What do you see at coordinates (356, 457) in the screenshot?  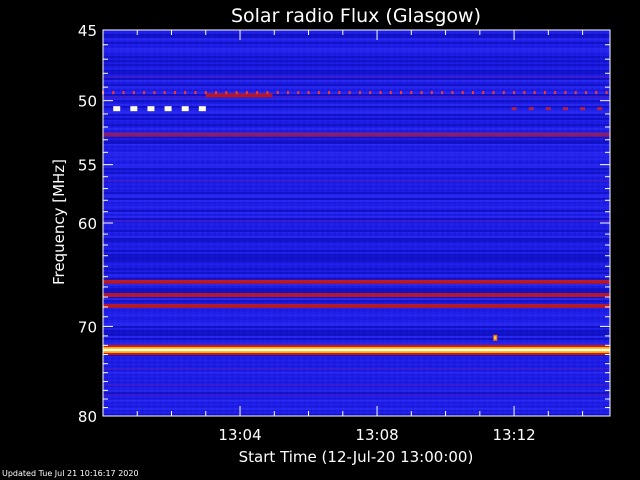 I see `x-axis-label: Start Time (12-Jul-20 13:00:00)` at bounding box center [356, 457].